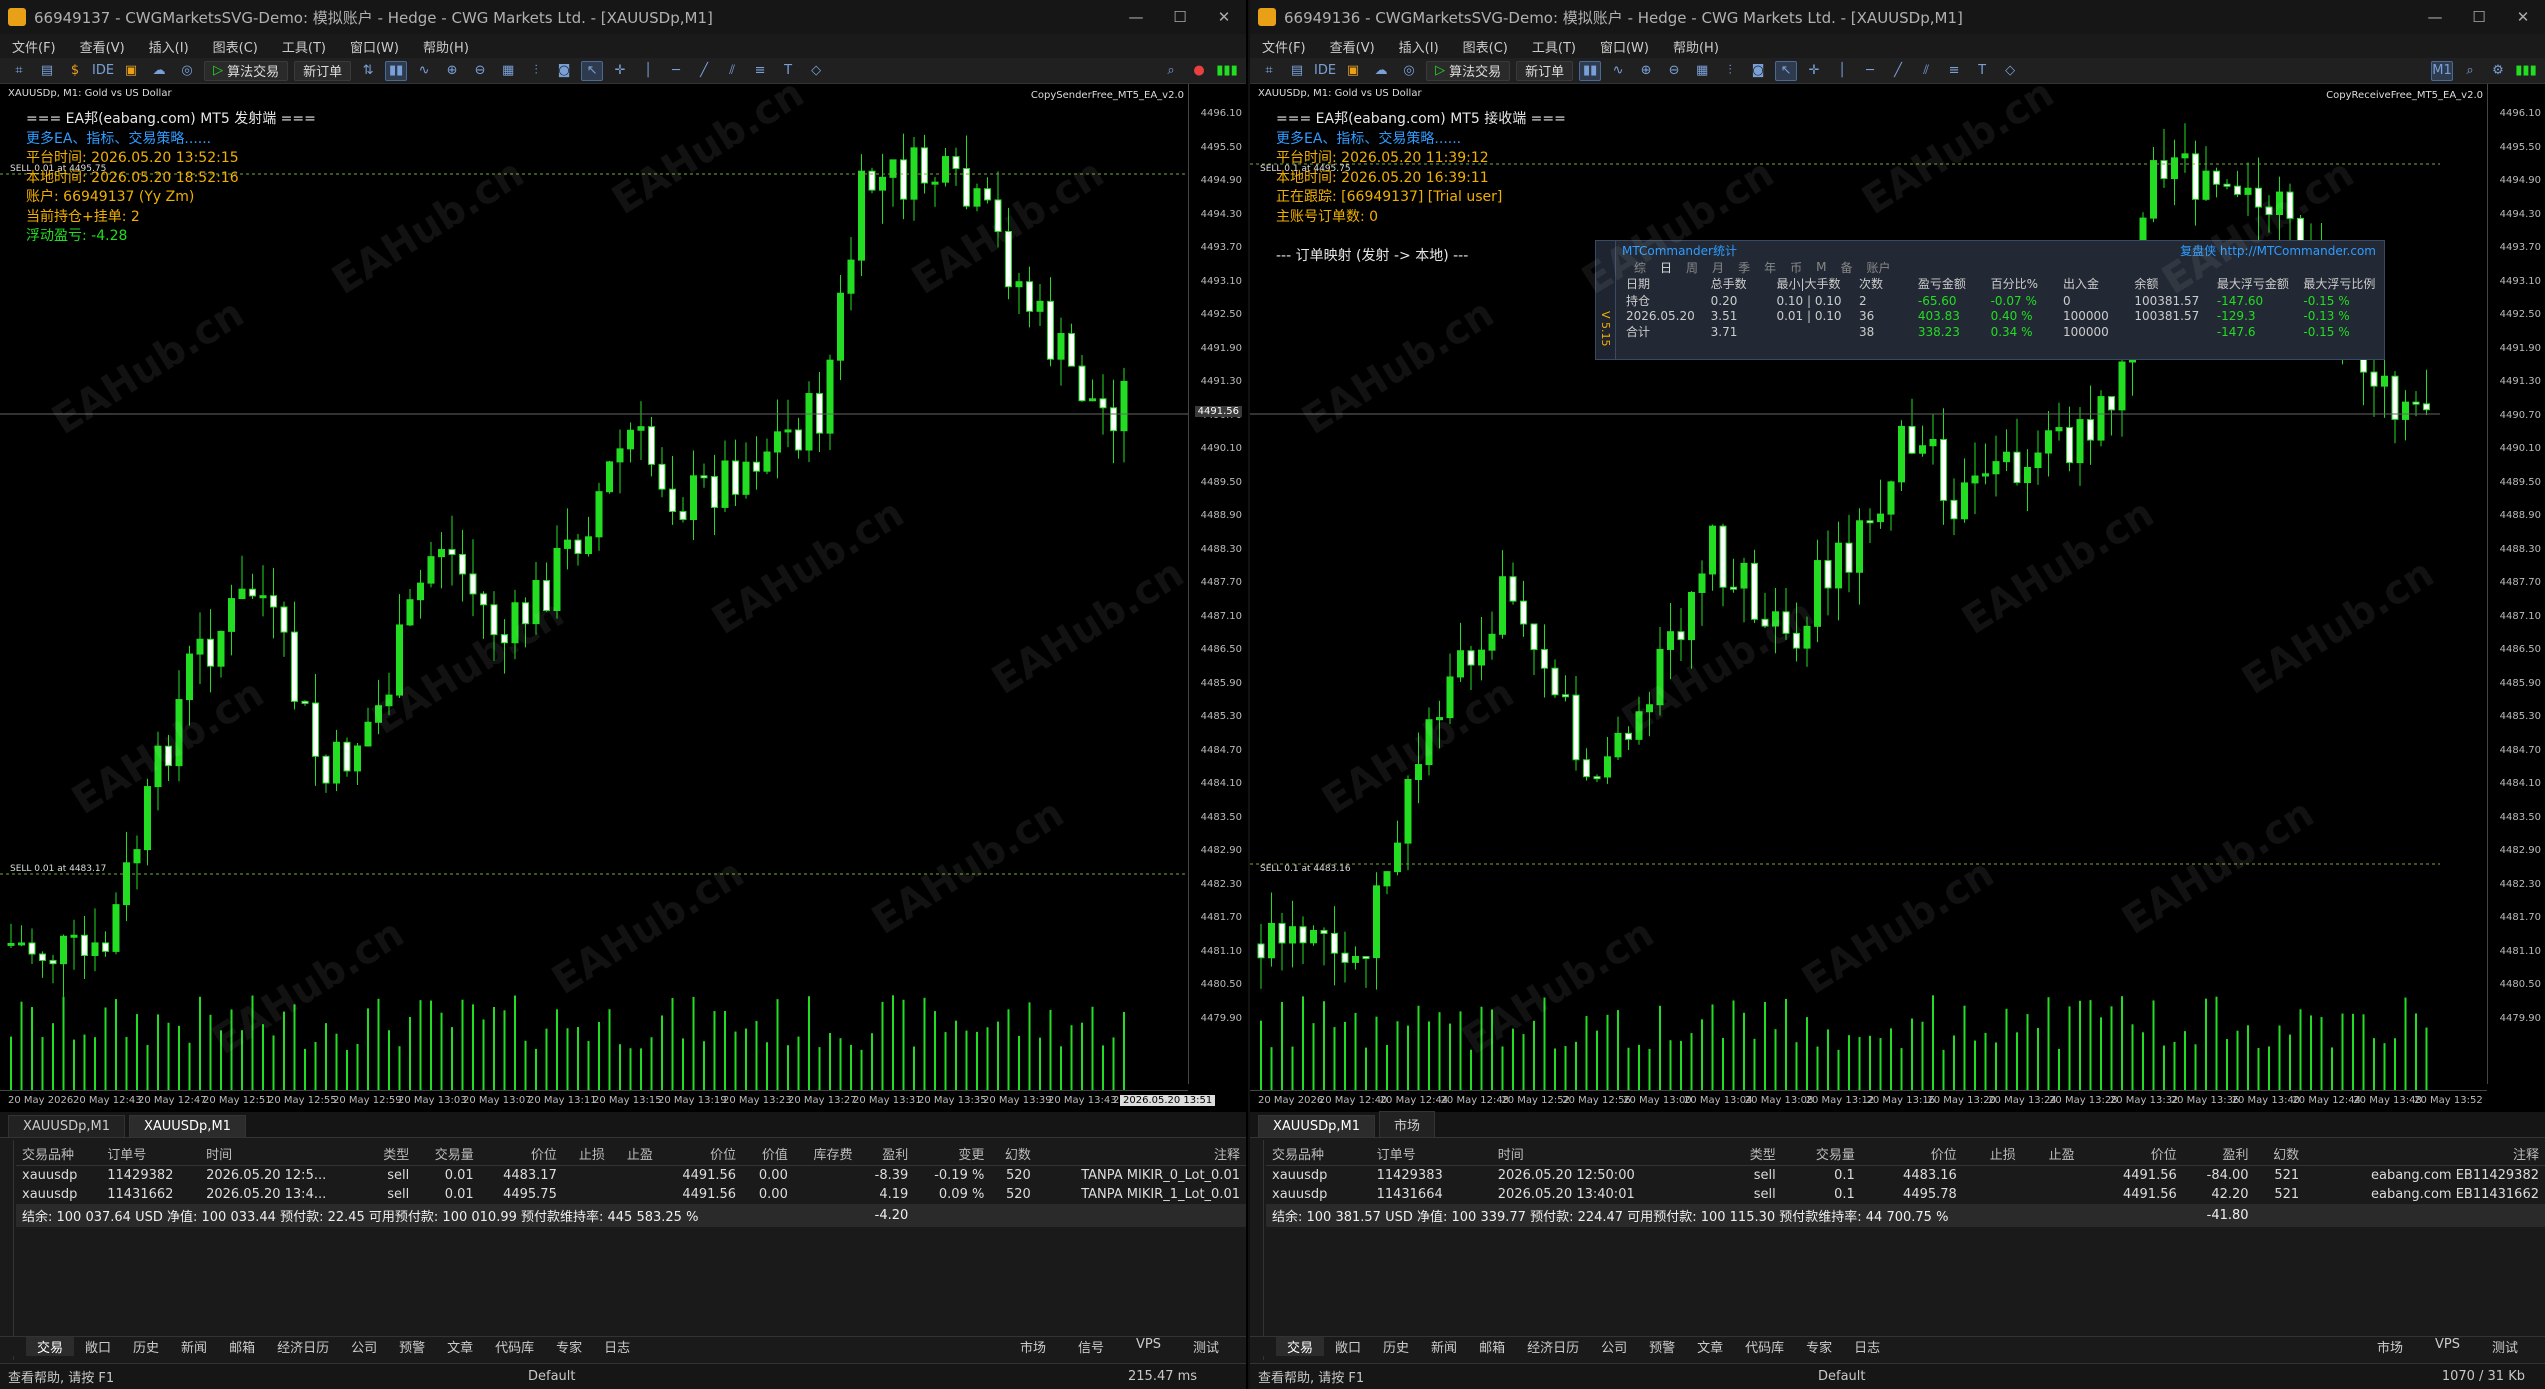 This screenshot has width=2545, height=1389. I want to click on hline-icon: ─, so click(1870, 71).